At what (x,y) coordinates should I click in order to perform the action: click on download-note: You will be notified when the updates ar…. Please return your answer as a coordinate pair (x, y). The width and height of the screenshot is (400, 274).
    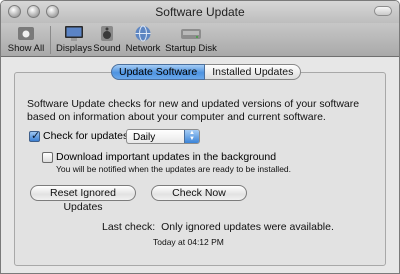
    Looking at the image, I should click on (174, 169).